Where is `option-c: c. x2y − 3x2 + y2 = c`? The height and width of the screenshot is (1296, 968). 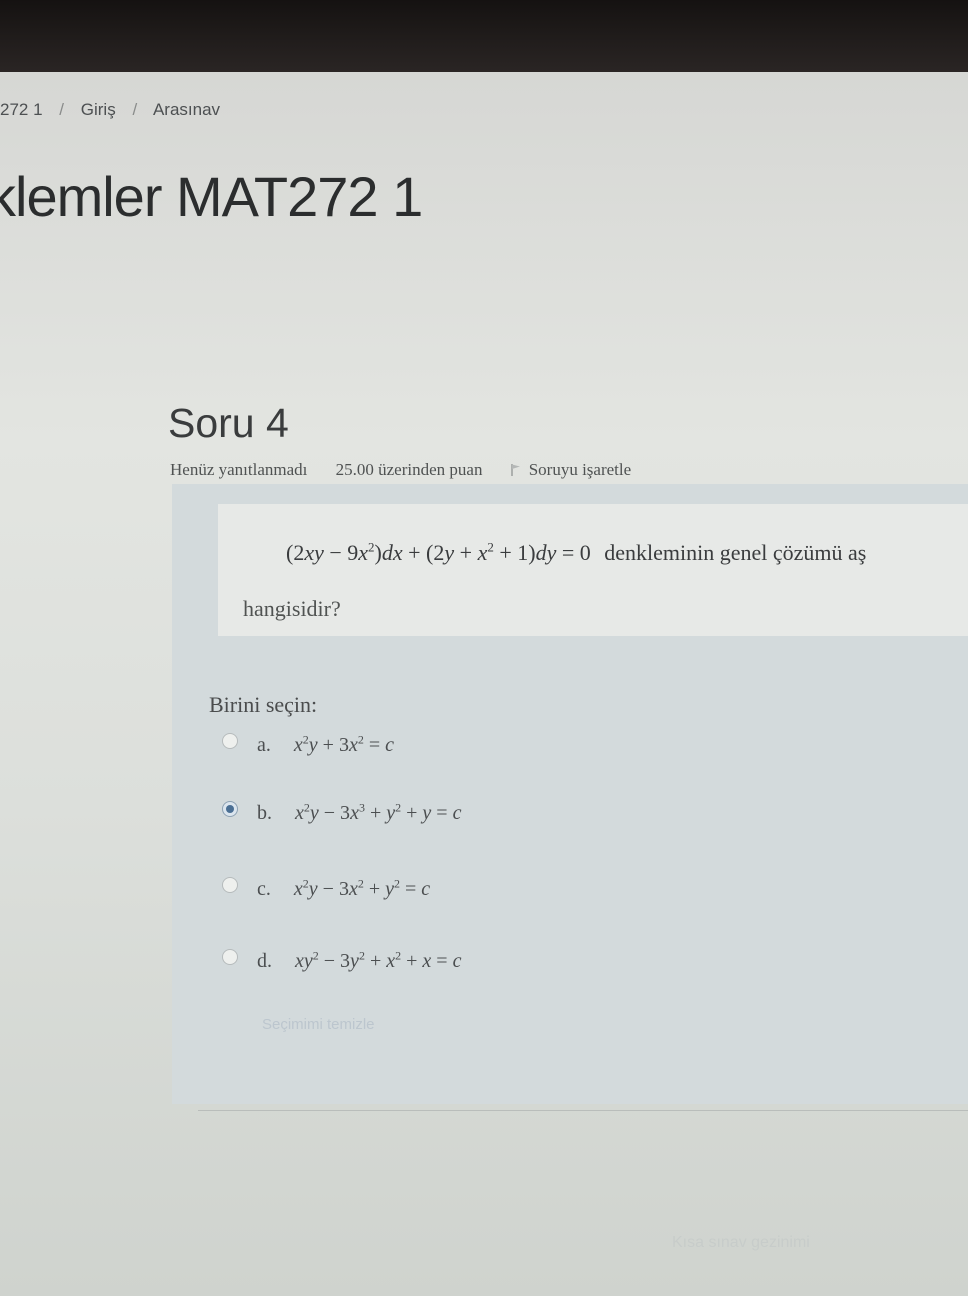
option-c: c. x2y − 3x2 + y2 = c is located at coordinates (326, 888).